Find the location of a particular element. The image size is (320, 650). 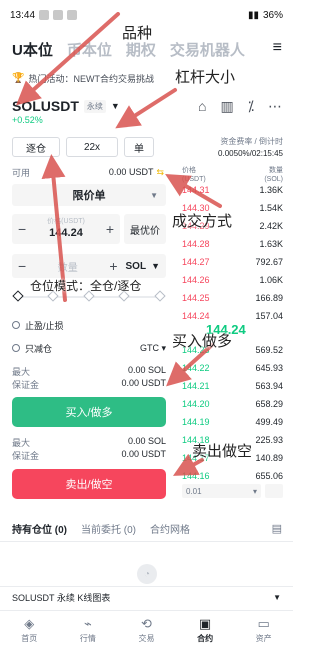

annotation-leverage: 杠杆大小 is located at coordinates (205, 77).